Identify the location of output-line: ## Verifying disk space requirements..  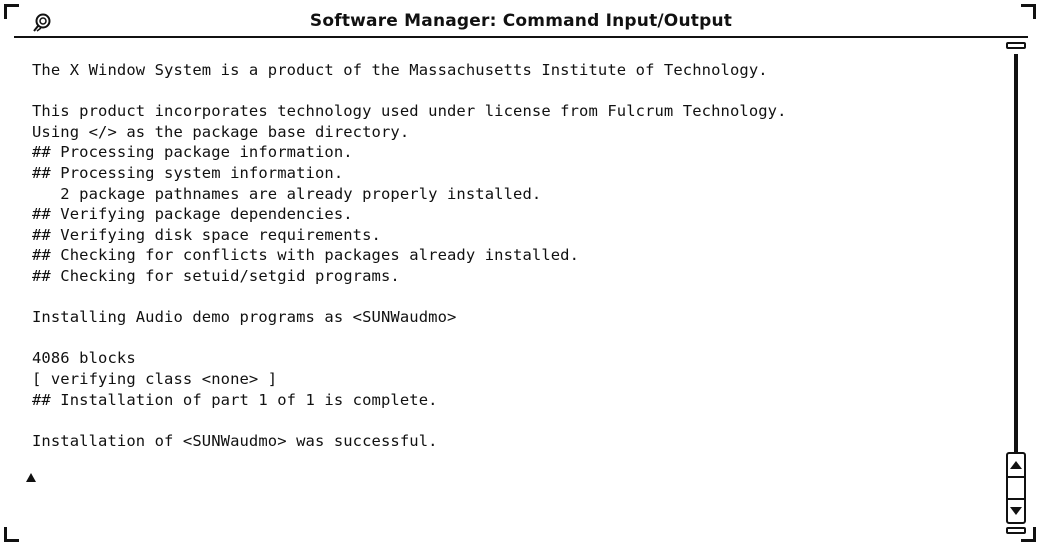
(206, 234).